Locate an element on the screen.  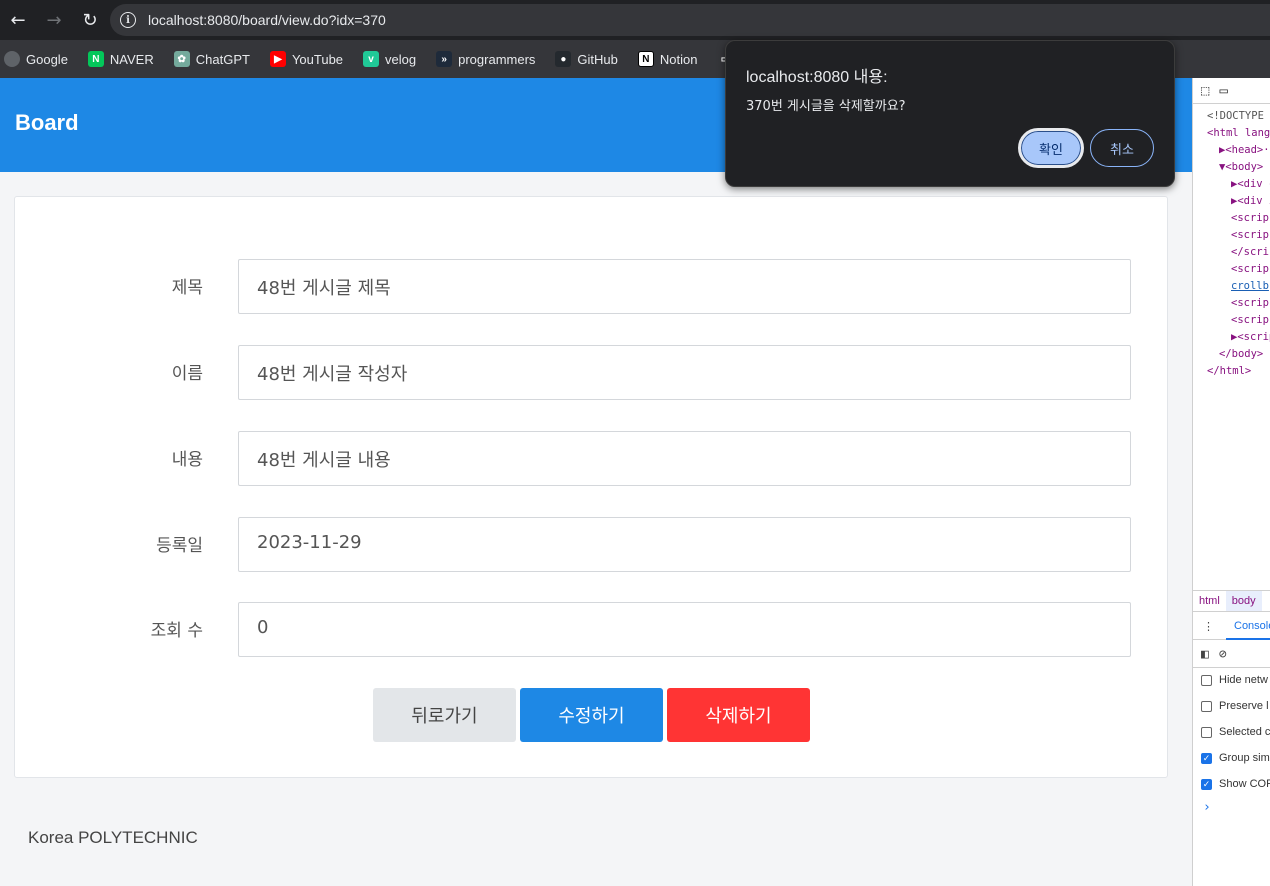
brand-title: Board is located at coordinates (47, 123).